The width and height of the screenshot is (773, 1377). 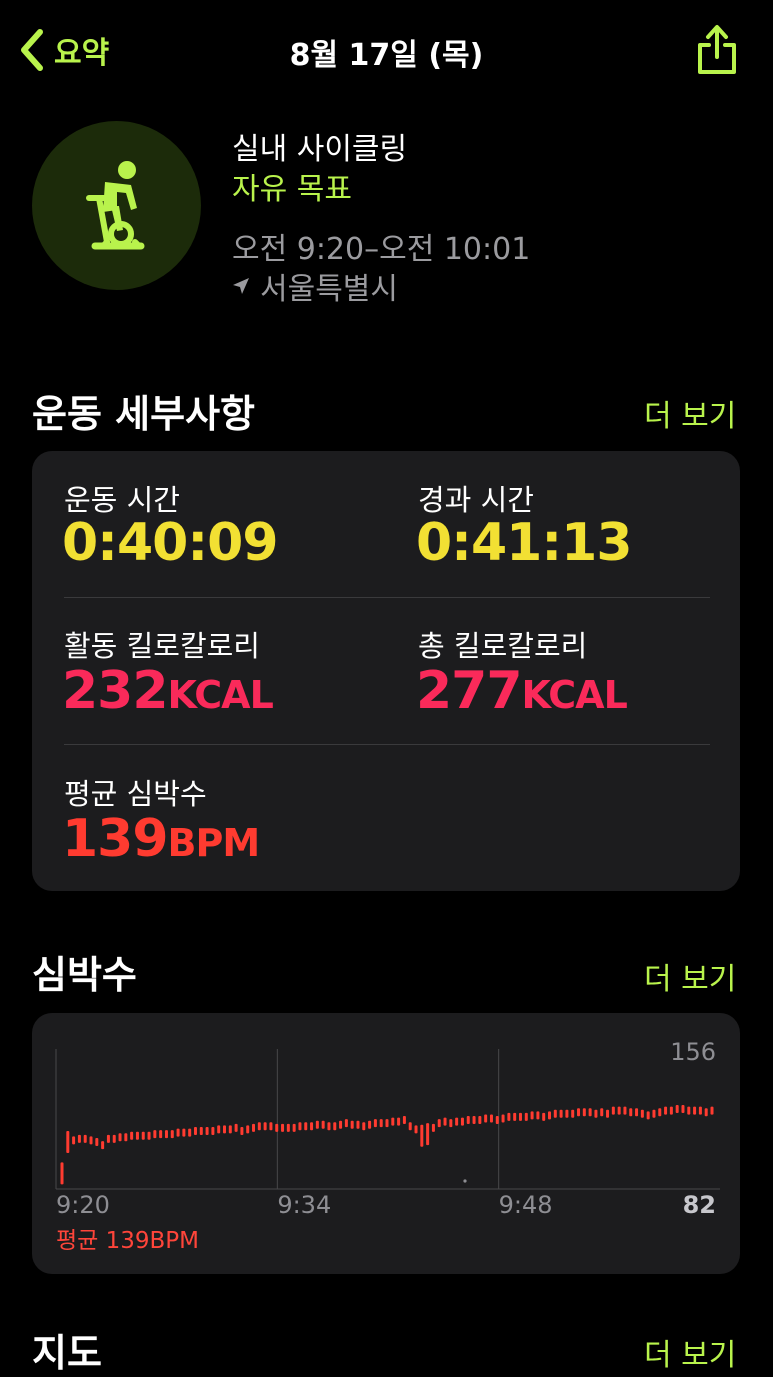 What do you see at coordinates (717, 50) in the screenshot?
I see `share-icon` at bounding box center [717, 50].